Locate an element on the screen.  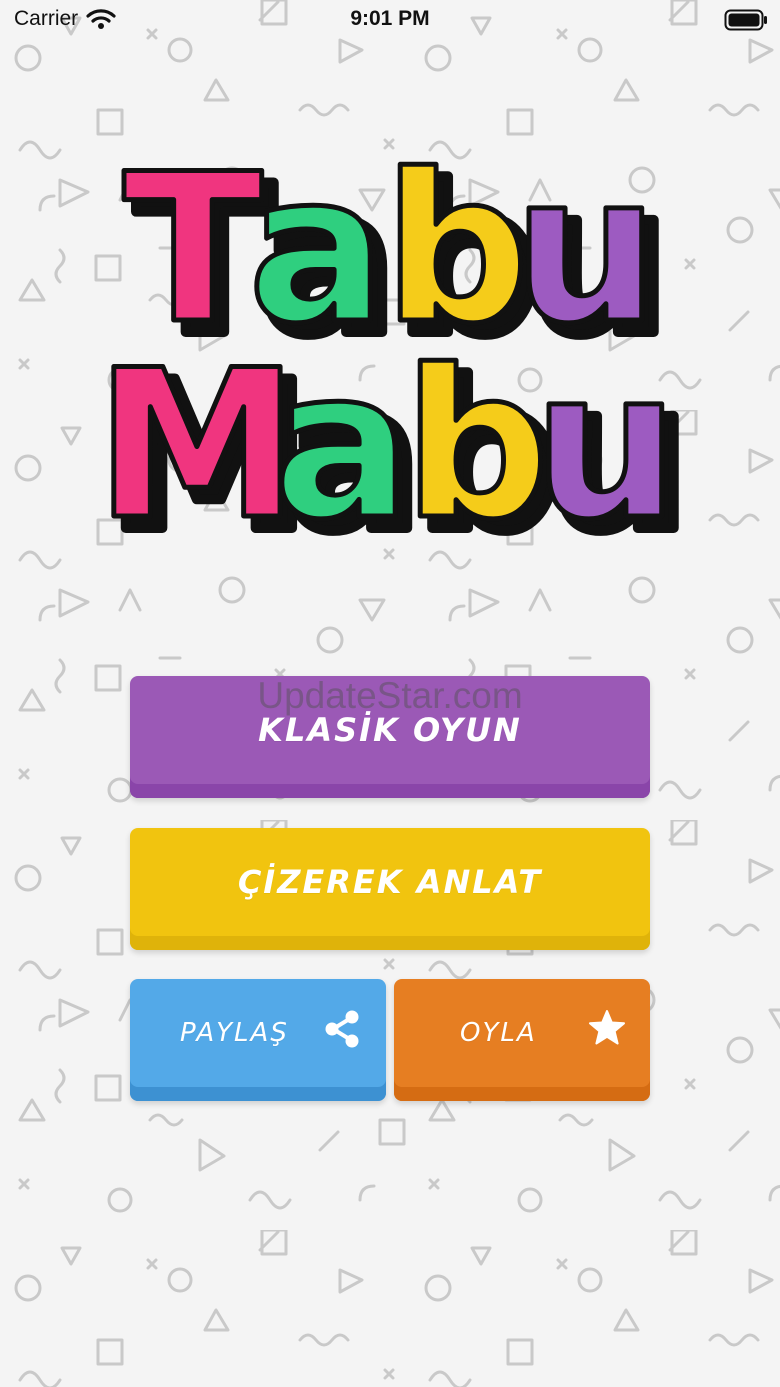
battery-icon is located at coordinates (745, 20).